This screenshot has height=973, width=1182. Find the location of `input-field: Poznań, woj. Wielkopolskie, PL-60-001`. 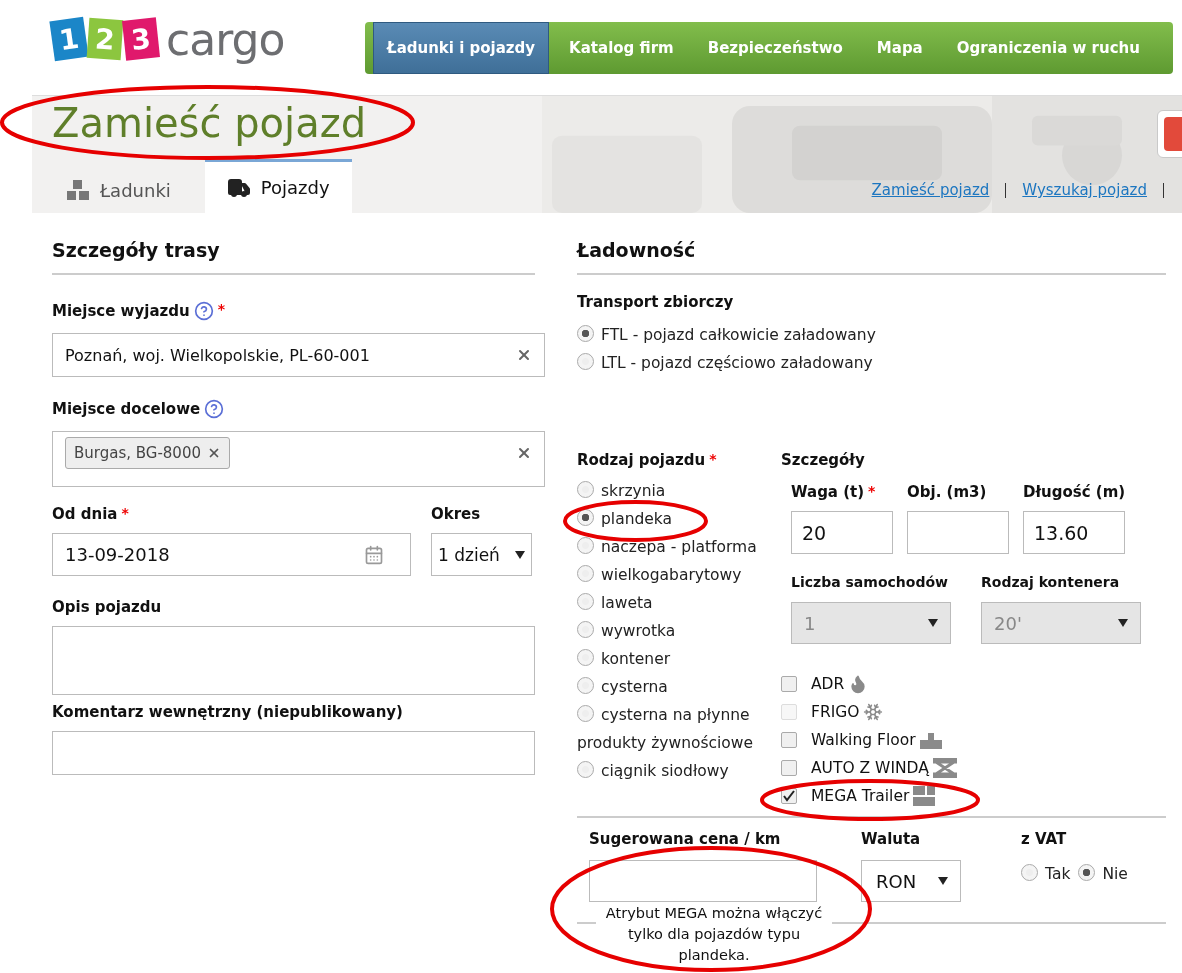

input-field: Poznań, woj. Wielkopolskie, PL-60-001 is located at coordinates (298, 355).